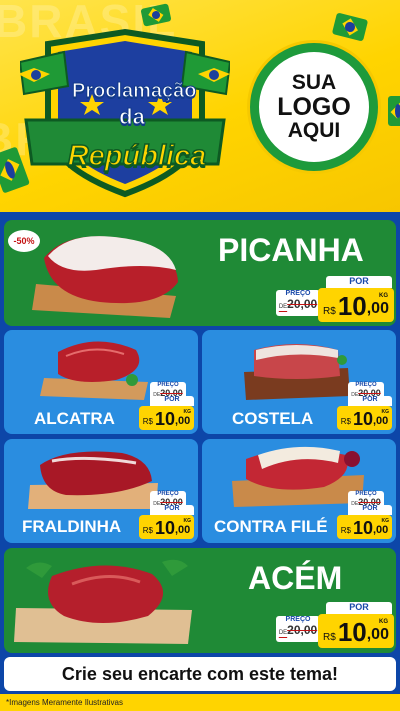 The image size is (400, 711). What do you see at coordinates (298, 476) in the screenshot?
I see `contra-file-image` at bounding box center [298, 476].